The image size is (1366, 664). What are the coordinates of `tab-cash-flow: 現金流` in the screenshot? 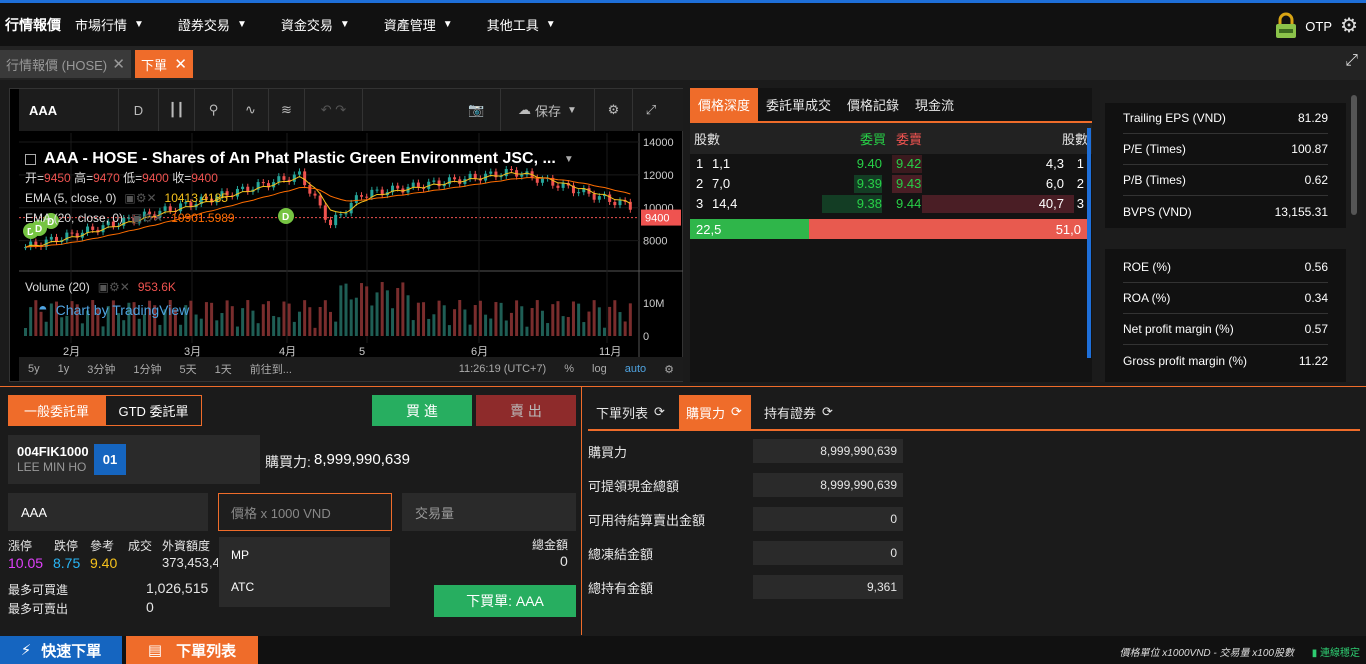 It's located at (934, 104).